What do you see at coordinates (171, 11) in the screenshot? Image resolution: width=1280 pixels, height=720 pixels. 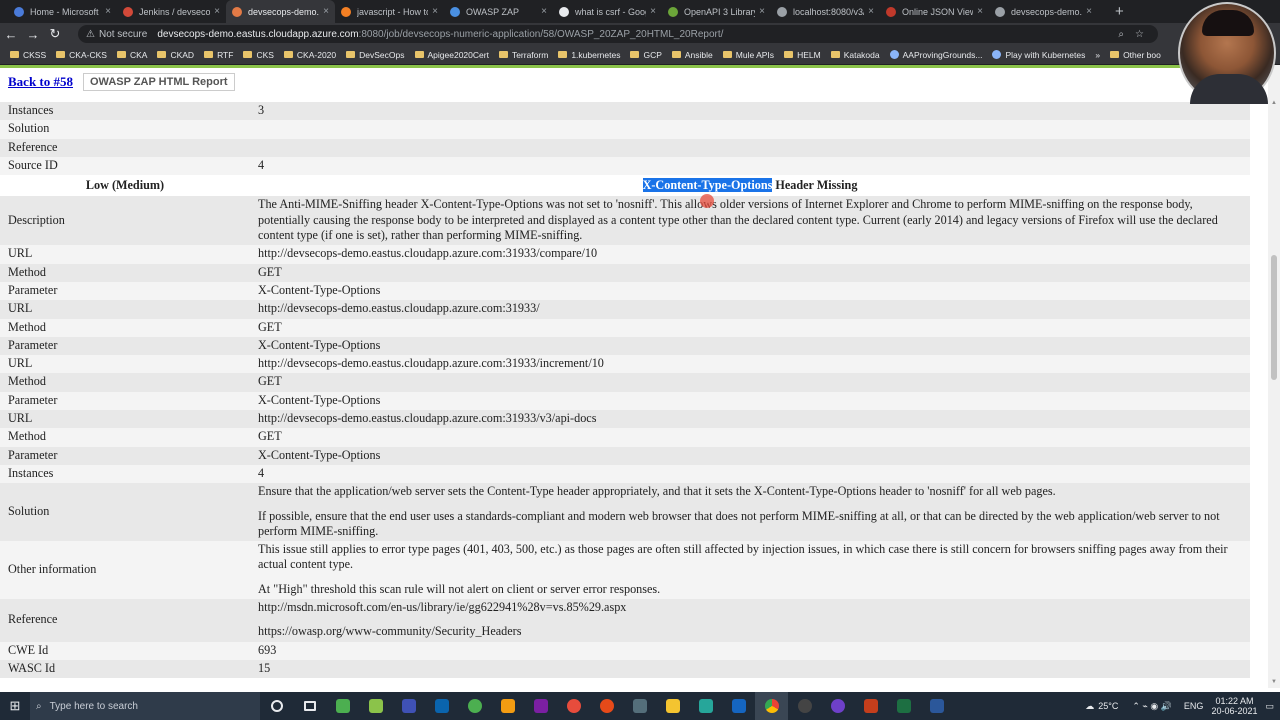 I see `browser-tab: Jenkins / devsecop ×` at bounding box center [171, 11].